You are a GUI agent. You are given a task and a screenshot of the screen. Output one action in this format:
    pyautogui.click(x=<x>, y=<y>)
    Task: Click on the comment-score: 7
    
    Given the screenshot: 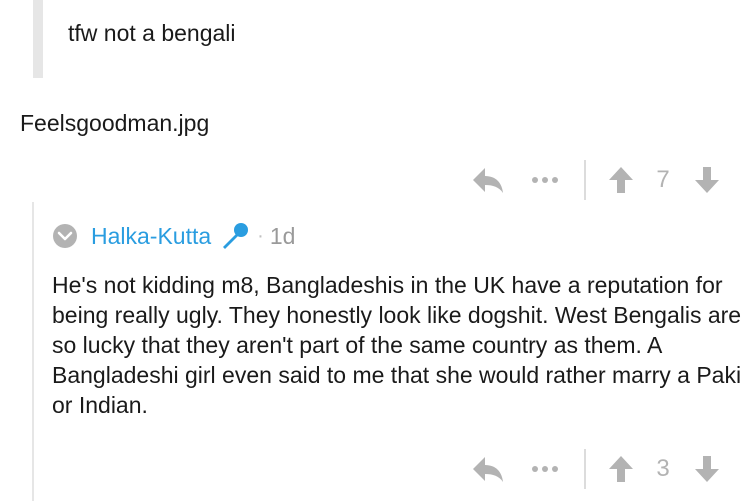 What is the action you would take?
    pyautogui.click(x=663, y=179)
    